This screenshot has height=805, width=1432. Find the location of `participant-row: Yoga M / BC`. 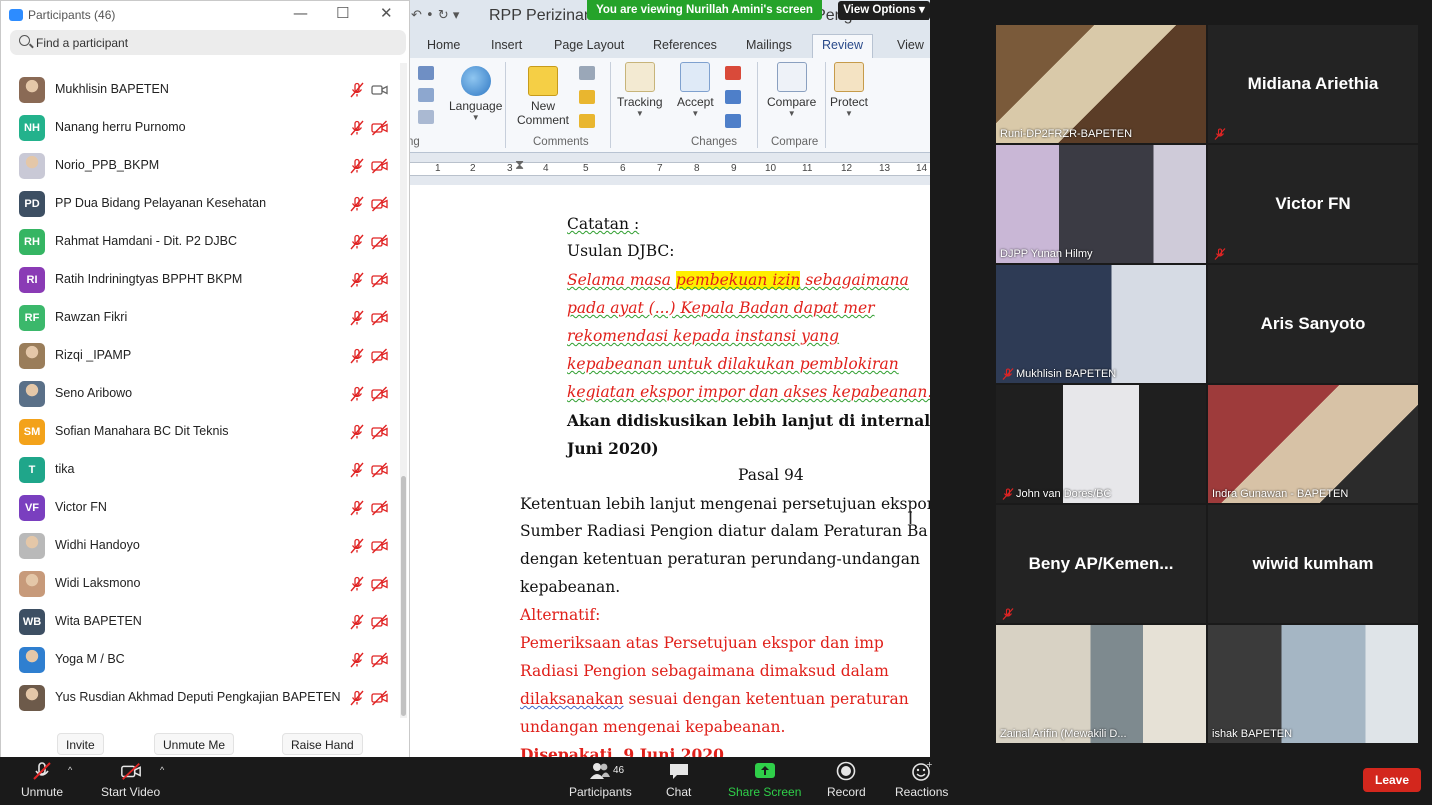

participant-row: Yoga M / BC is located at coordinates (200, 660).